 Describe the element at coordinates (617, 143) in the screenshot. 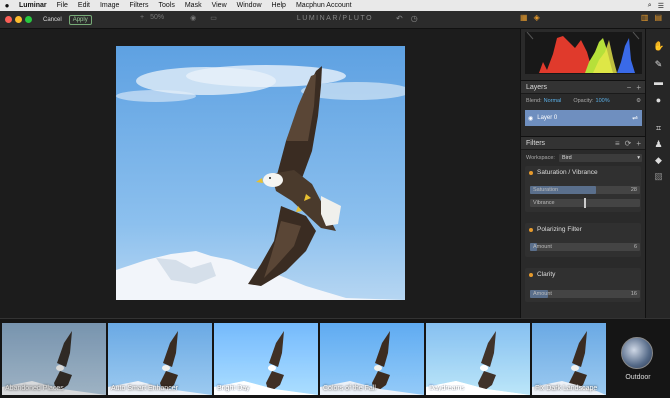

I see `sort-filters-icon: ≡` at that location.